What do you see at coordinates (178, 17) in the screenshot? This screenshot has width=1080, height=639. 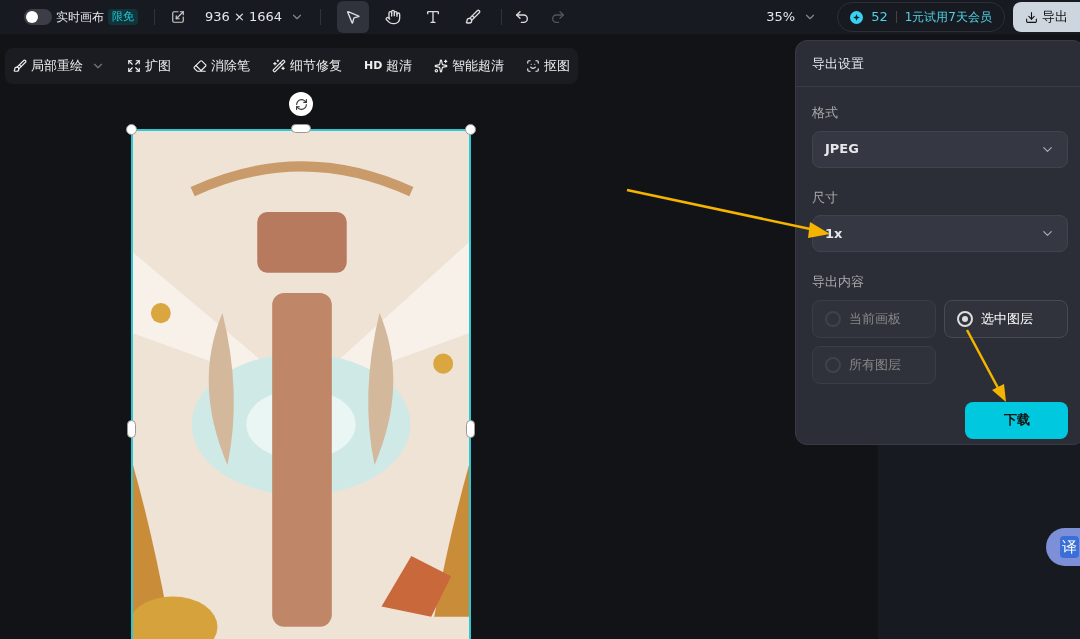 I see `resize-icon` at bounding box center [178, 17].